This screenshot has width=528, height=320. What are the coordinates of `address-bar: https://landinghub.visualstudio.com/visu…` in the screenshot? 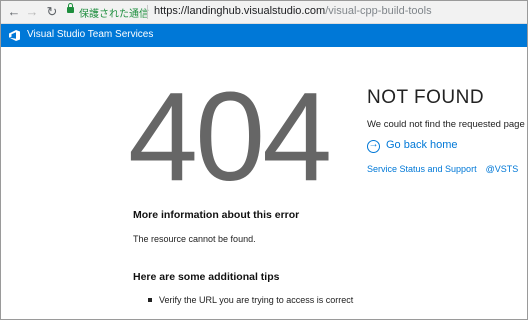 It's located at (293, 11).